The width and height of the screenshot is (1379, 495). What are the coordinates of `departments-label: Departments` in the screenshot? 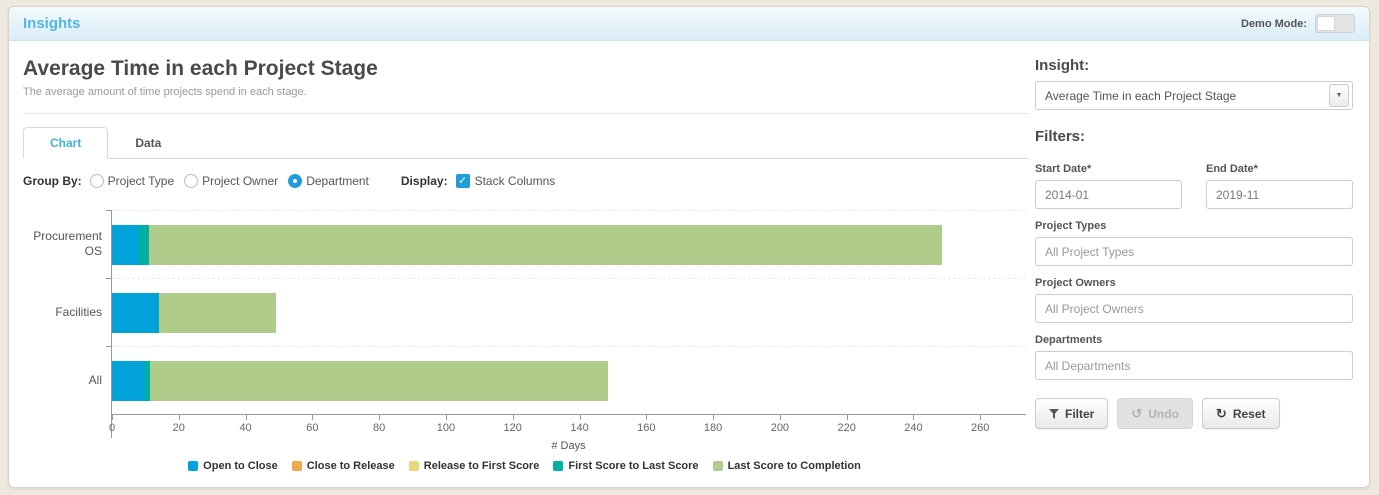 It's located at (1069, 340).